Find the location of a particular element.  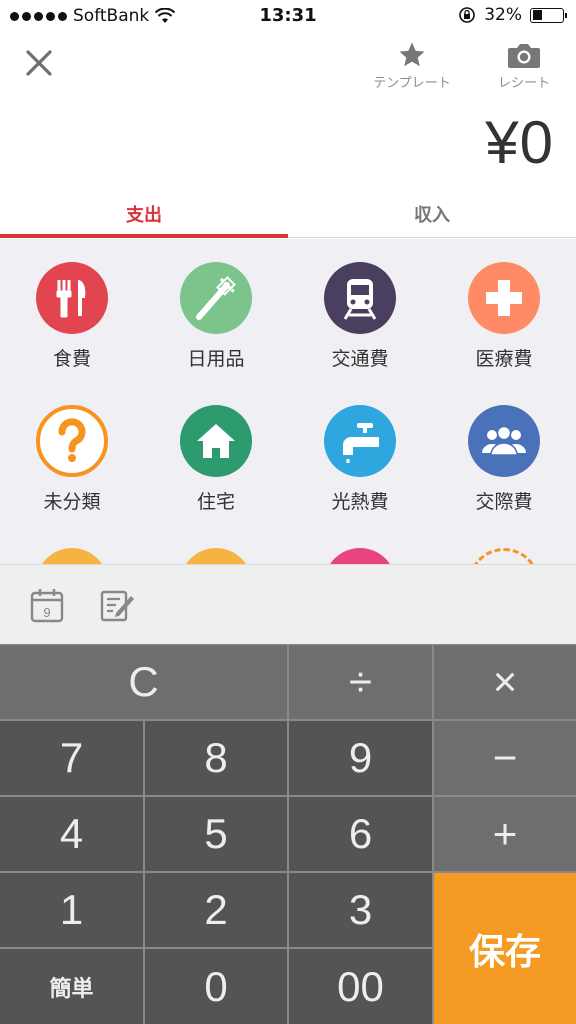

category-housing: 住宅 is located at coordinates (216, 459).